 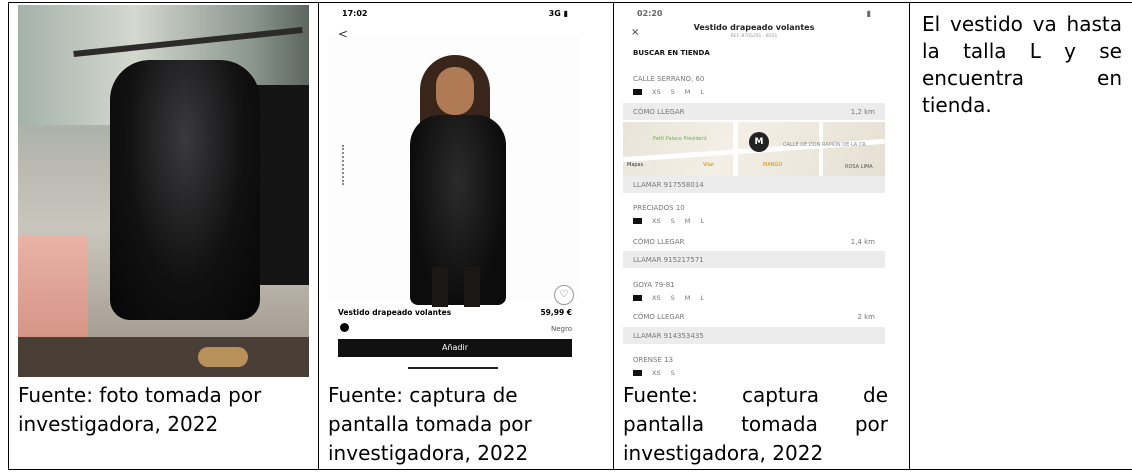 What do you see at coordinates (754, 316) in the screenshot?
I see `directions-link: CÓMO LLEGAR 2 km` at bounding box center [754, 316].